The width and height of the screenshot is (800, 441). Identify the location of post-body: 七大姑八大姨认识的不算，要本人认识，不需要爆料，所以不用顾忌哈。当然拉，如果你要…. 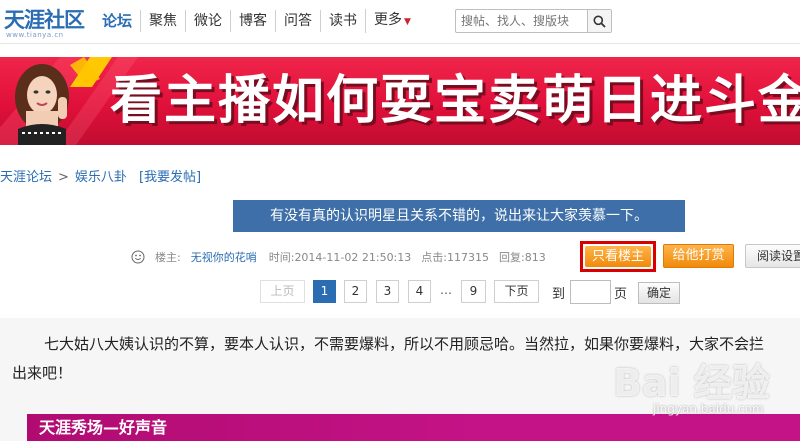
(406, 359).